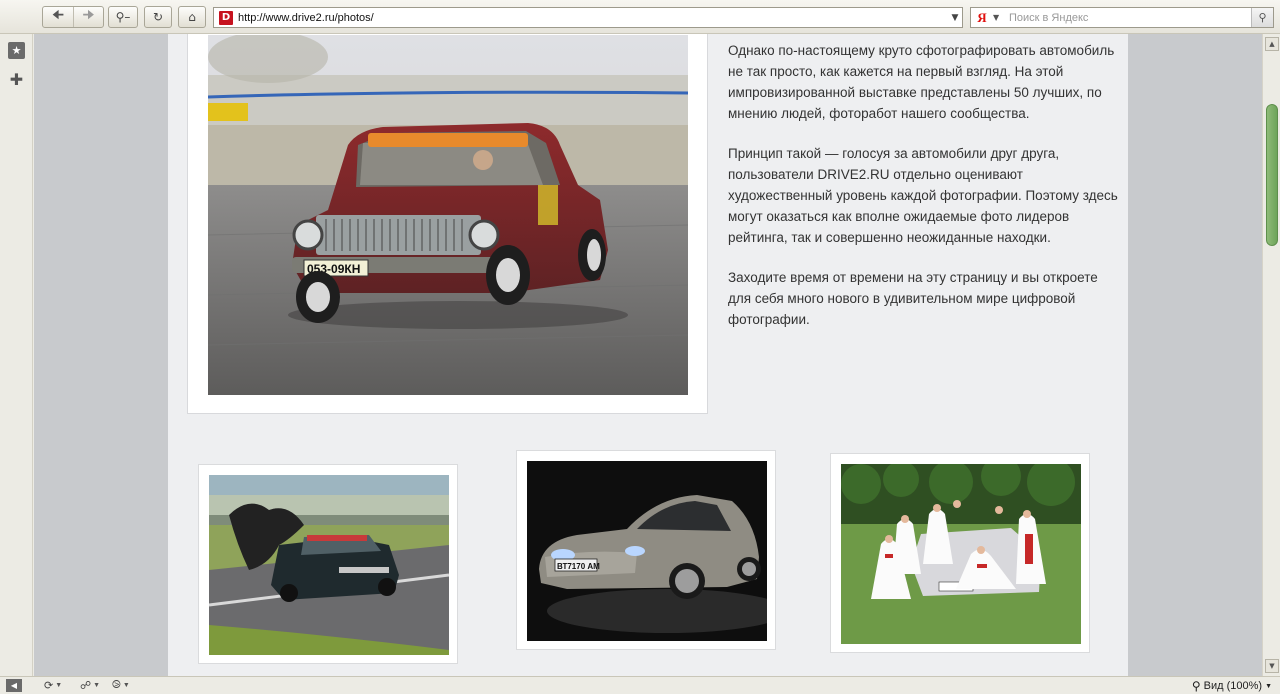  Describe the element at coordinates (1272, 175) in the screenshot. I see `scroll-thumb` at that location.